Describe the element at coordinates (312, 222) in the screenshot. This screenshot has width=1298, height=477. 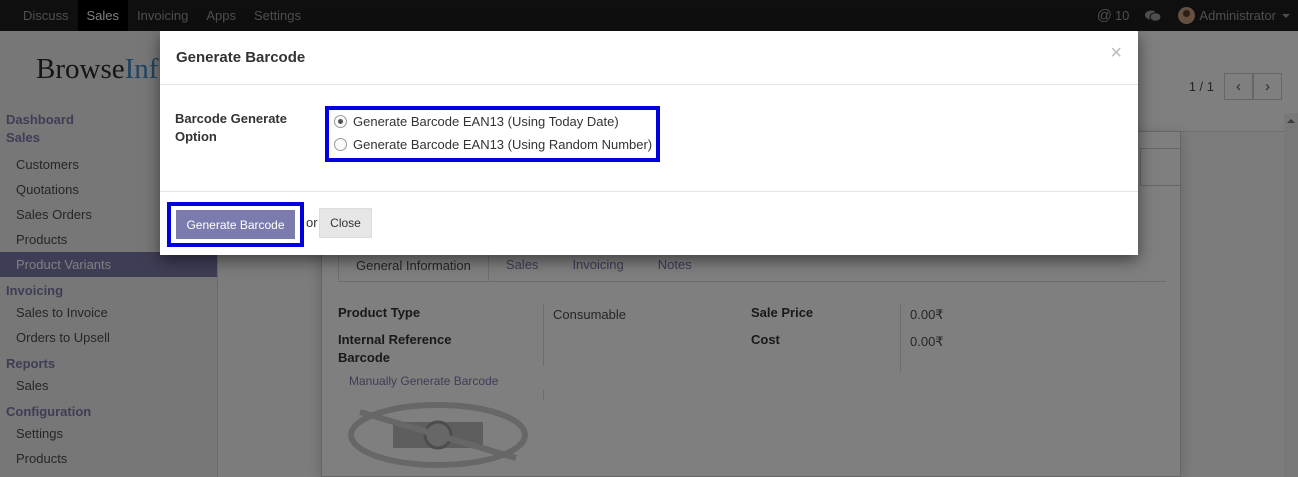
I see `or-text: or` at that location.